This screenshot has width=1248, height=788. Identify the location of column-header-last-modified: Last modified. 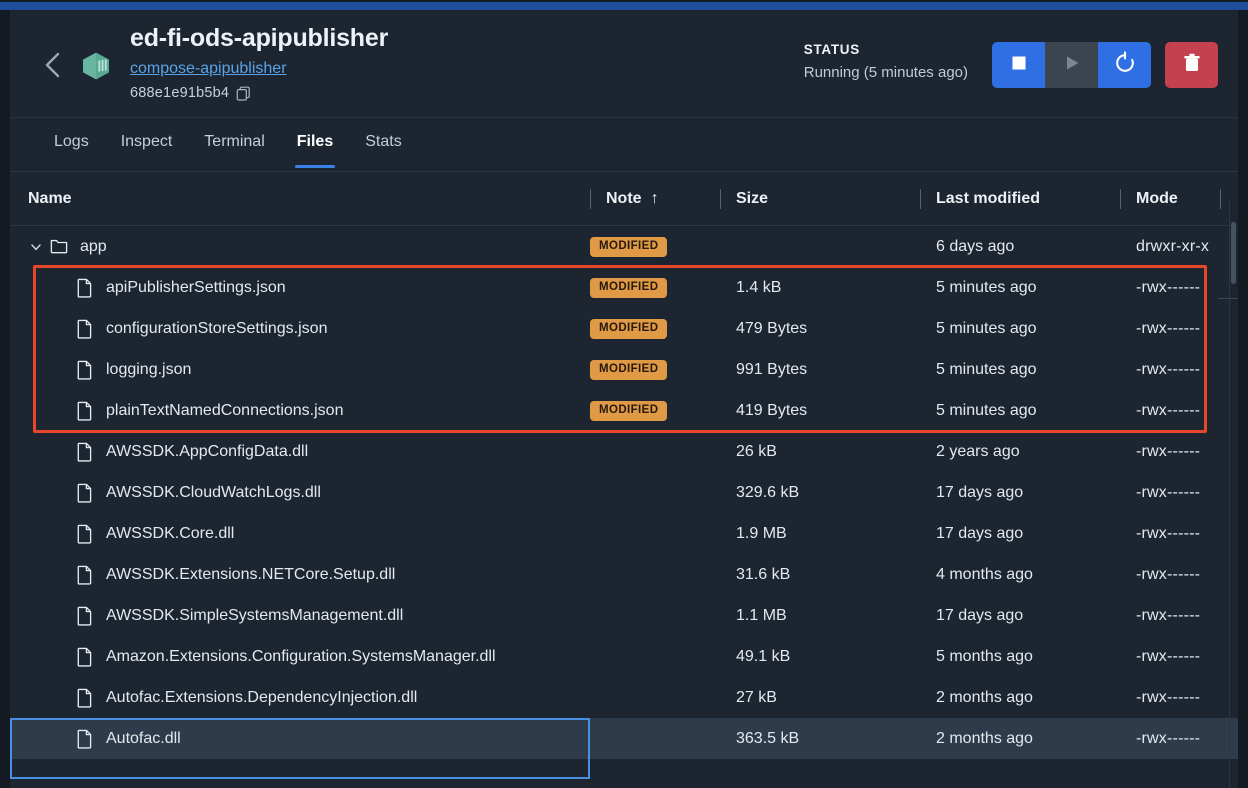
(1020, 199).